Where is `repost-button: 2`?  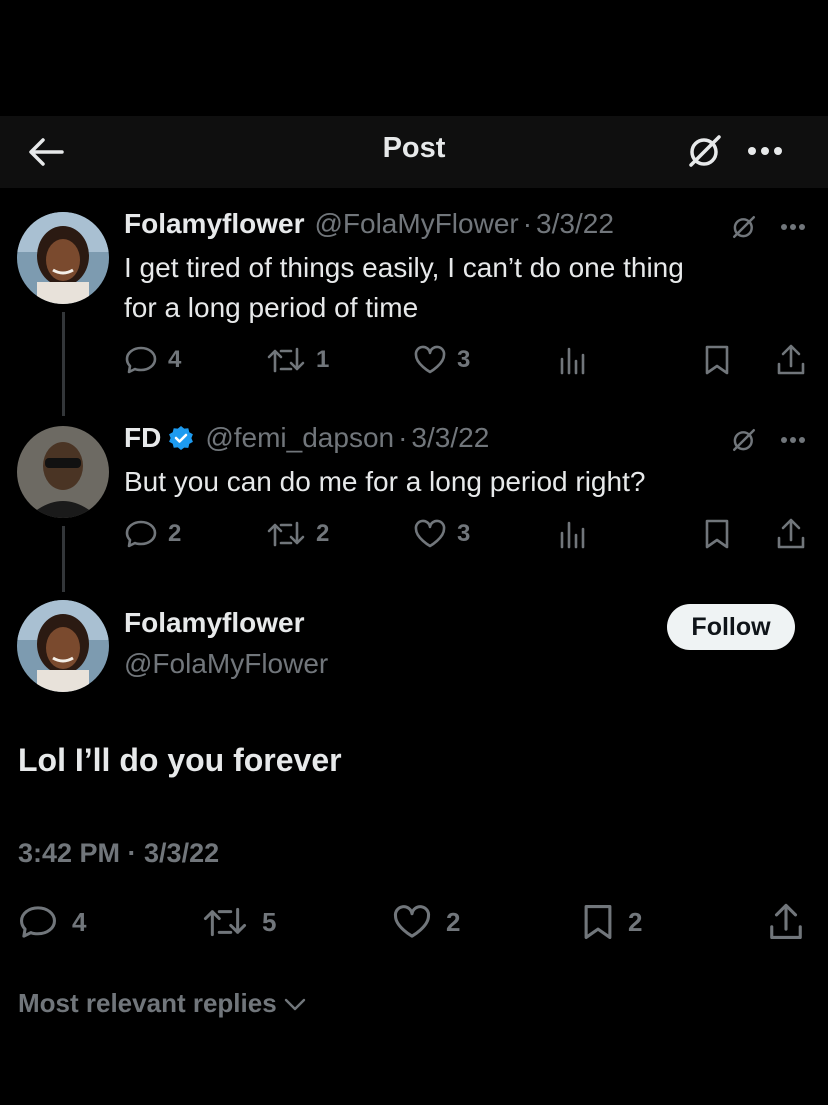
repost-button: 2 is located at coordinates (297, 534).